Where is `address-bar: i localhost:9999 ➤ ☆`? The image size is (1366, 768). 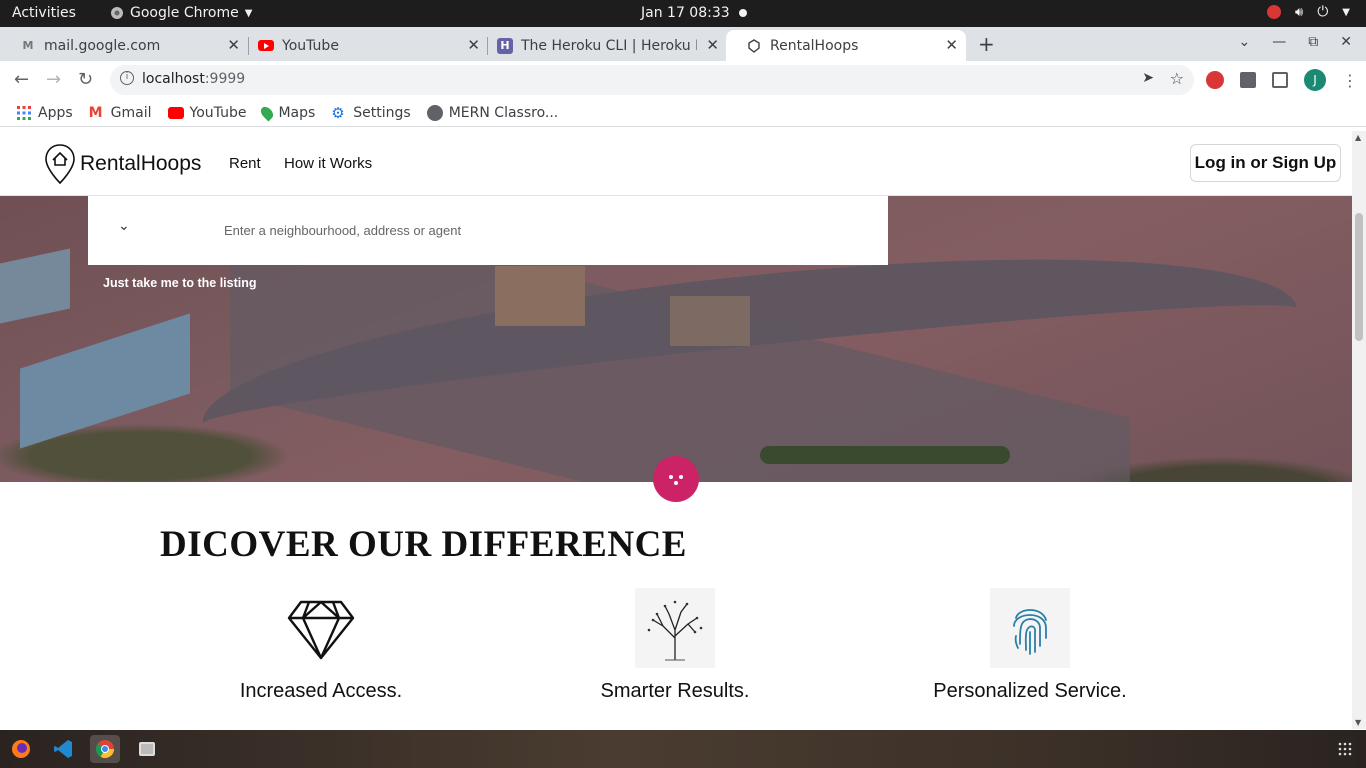 address-bar: i localhost:9999 ➤ ☆ is located at coordinates (652, 80).